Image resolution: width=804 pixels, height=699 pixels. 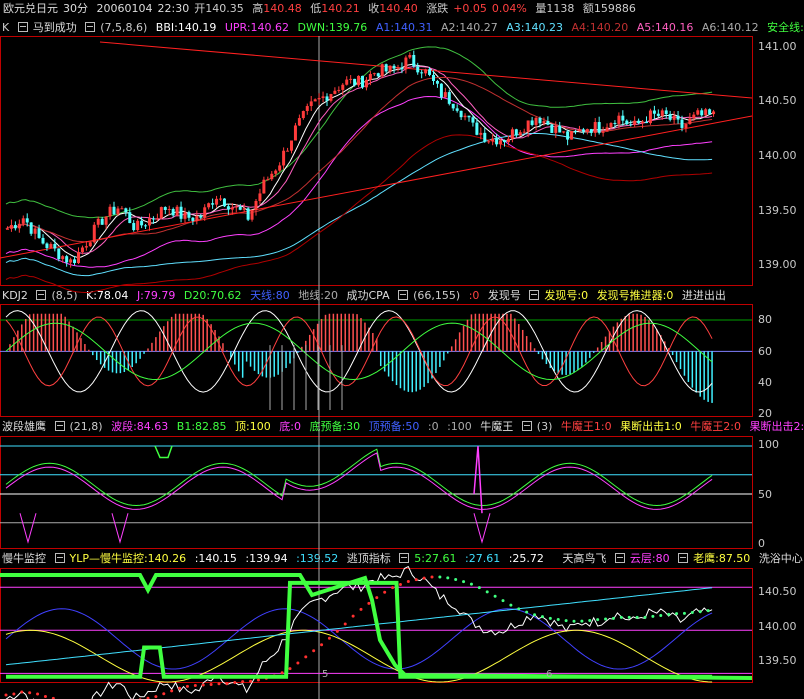 I want to click on wave-eagle-panel, so click(x=376, y=494).